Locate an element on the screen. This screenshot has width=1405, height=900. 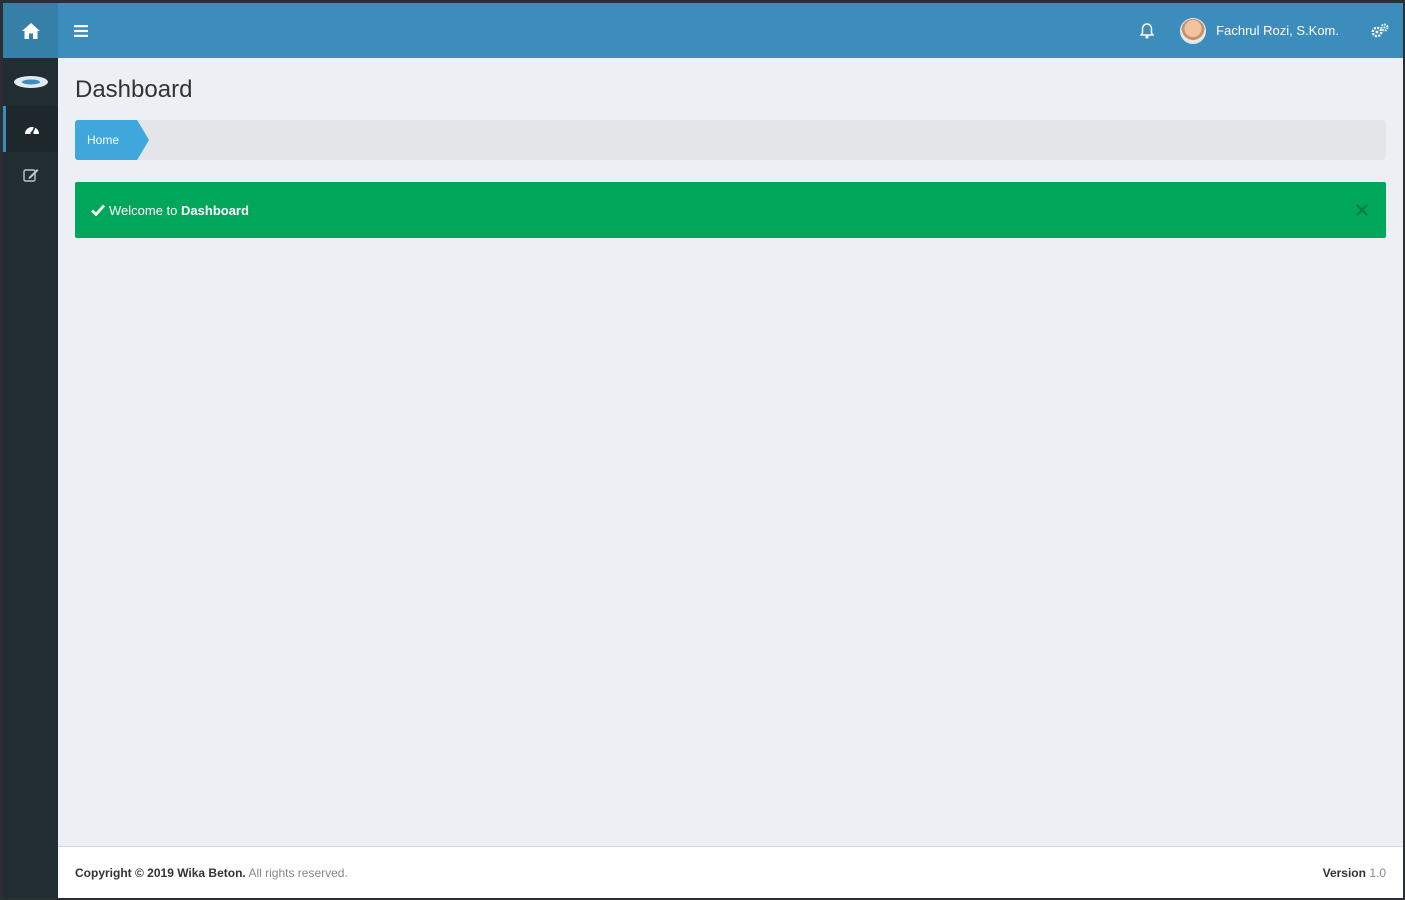
user-menu: Fachrul Rozi, S.Kom. is located at coordinates (1268, 30).